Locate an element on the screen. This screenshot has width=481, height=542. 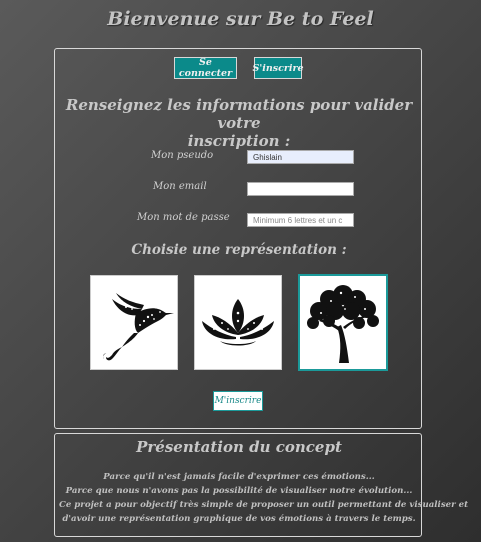
password-label: Mon mot de passe is located at coordinates (183, 217).